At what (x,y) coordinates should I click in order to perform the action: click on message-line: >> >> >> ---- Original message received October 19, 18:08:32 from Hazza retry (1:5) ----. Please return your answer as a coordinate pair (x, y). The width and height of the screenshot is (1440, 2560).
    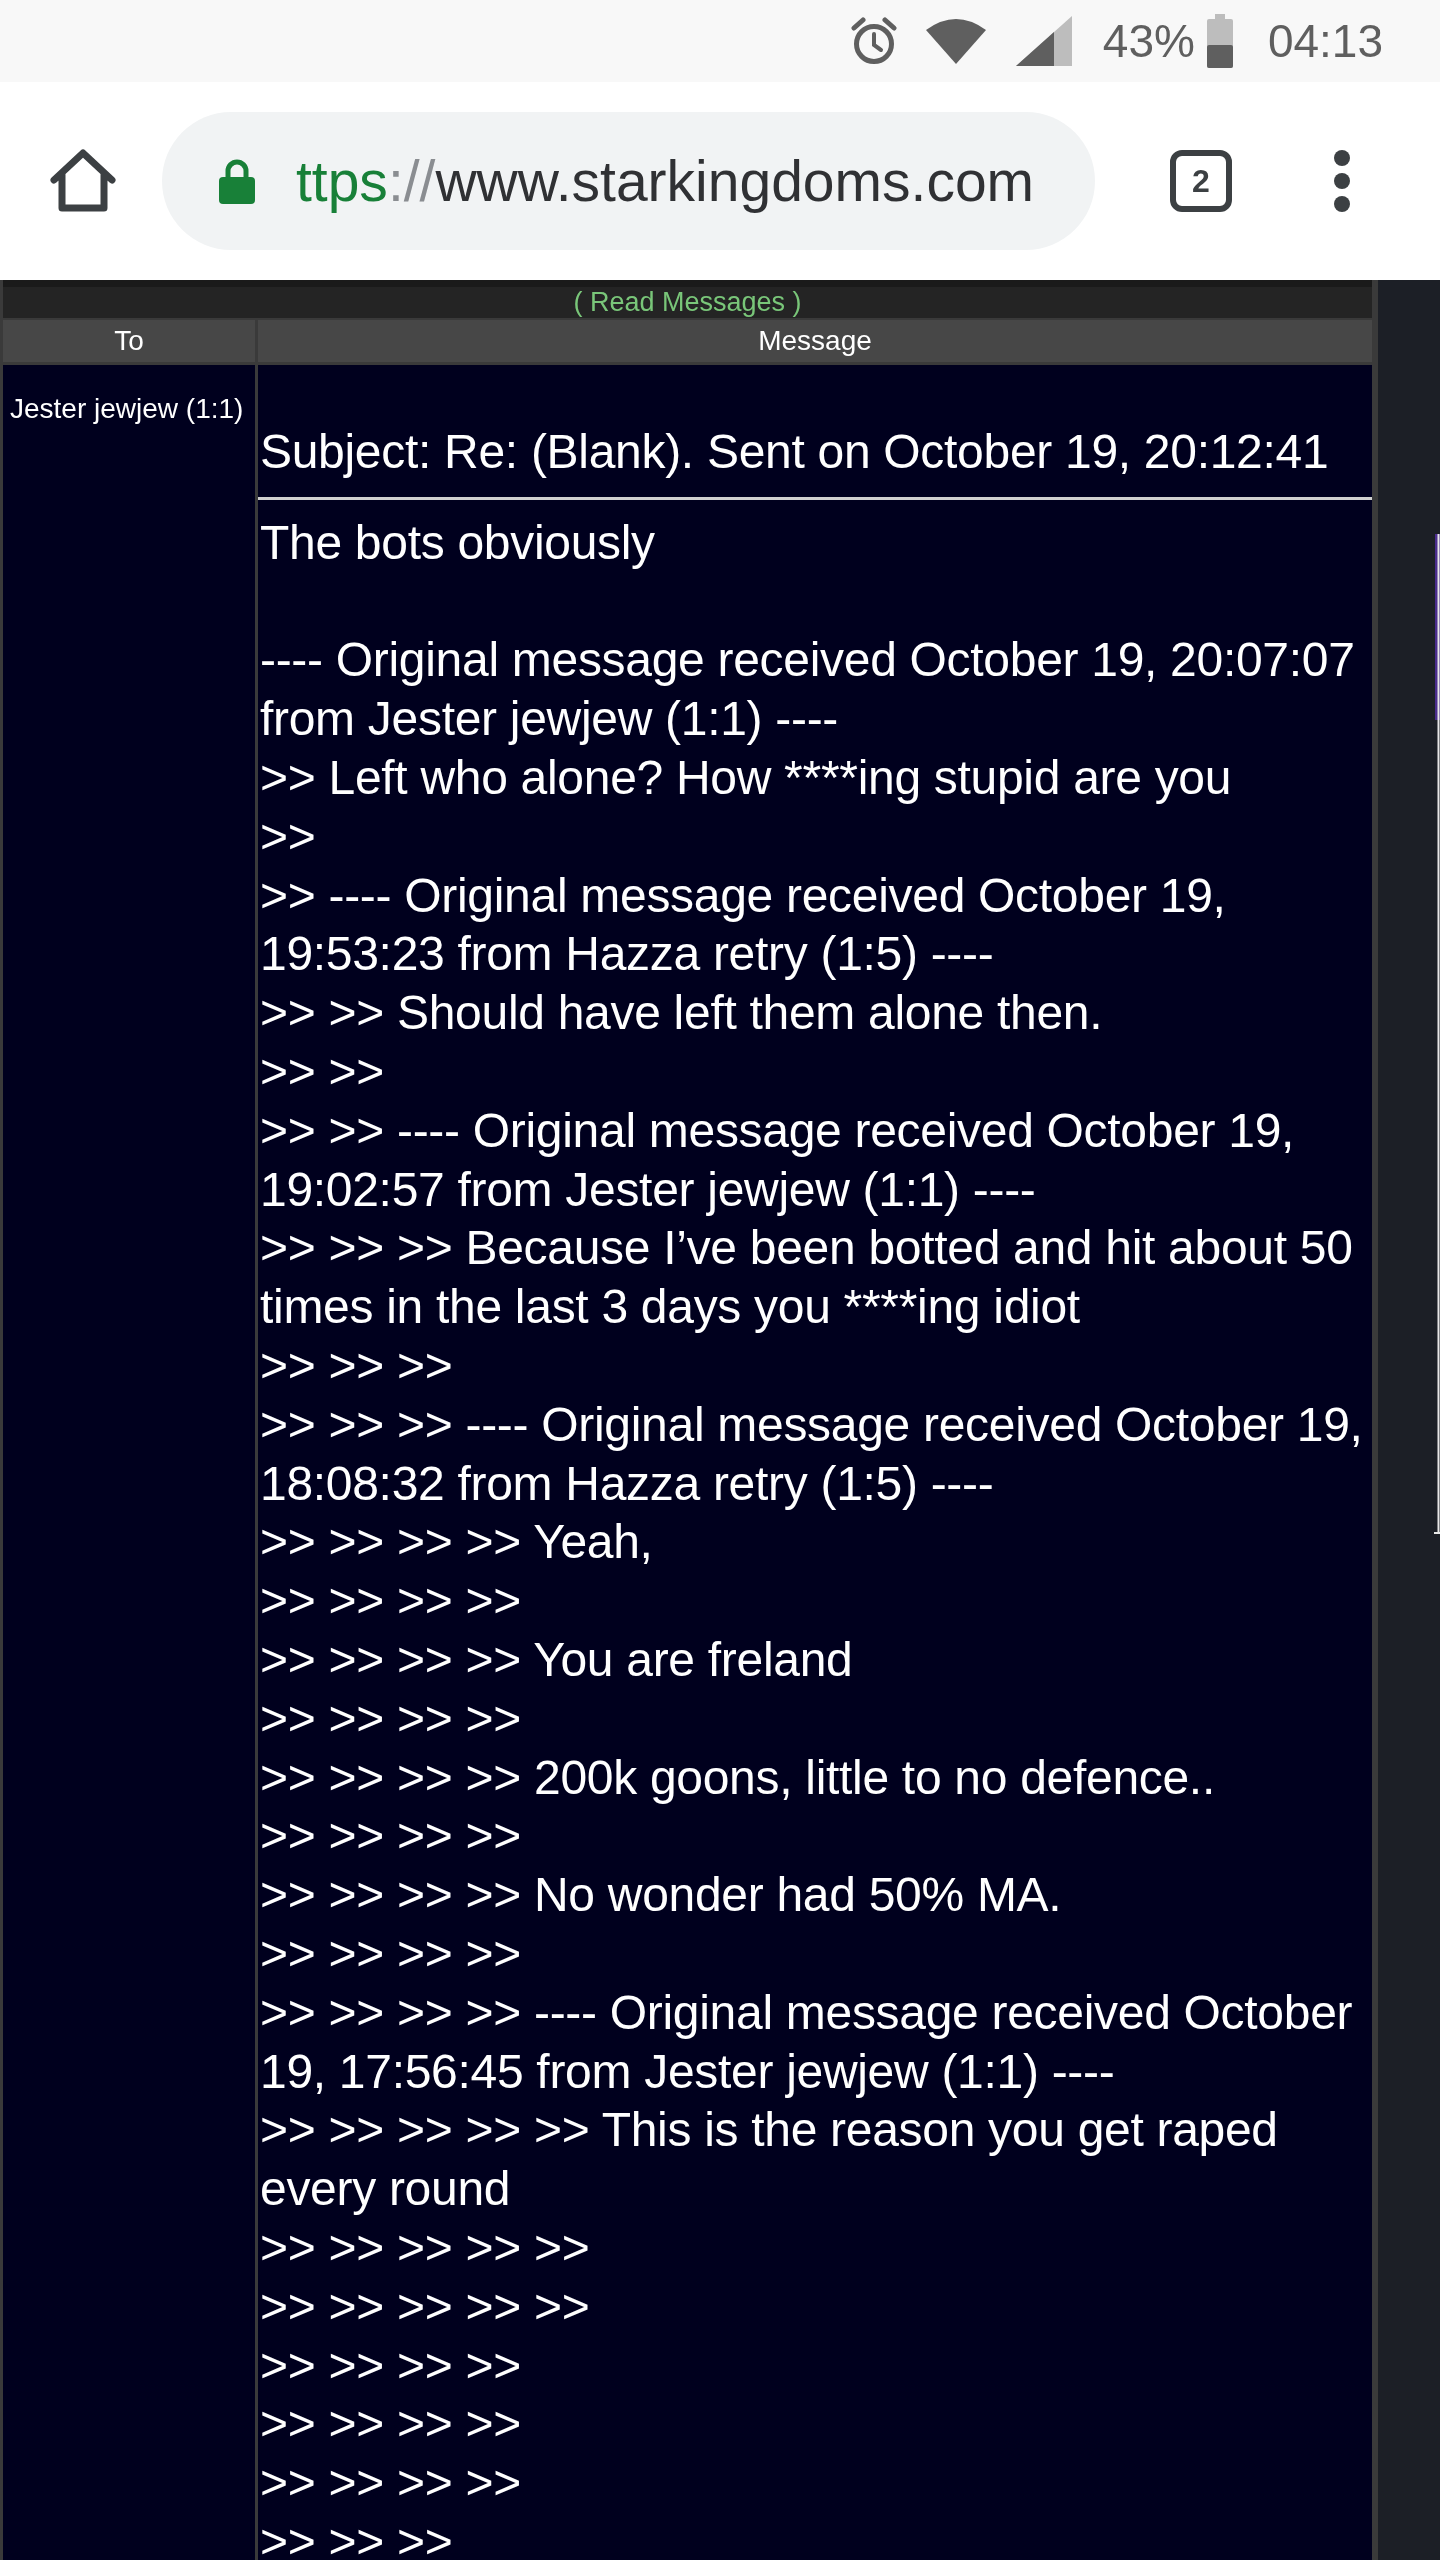
    Looking at the image, I should click on (812, 1454).